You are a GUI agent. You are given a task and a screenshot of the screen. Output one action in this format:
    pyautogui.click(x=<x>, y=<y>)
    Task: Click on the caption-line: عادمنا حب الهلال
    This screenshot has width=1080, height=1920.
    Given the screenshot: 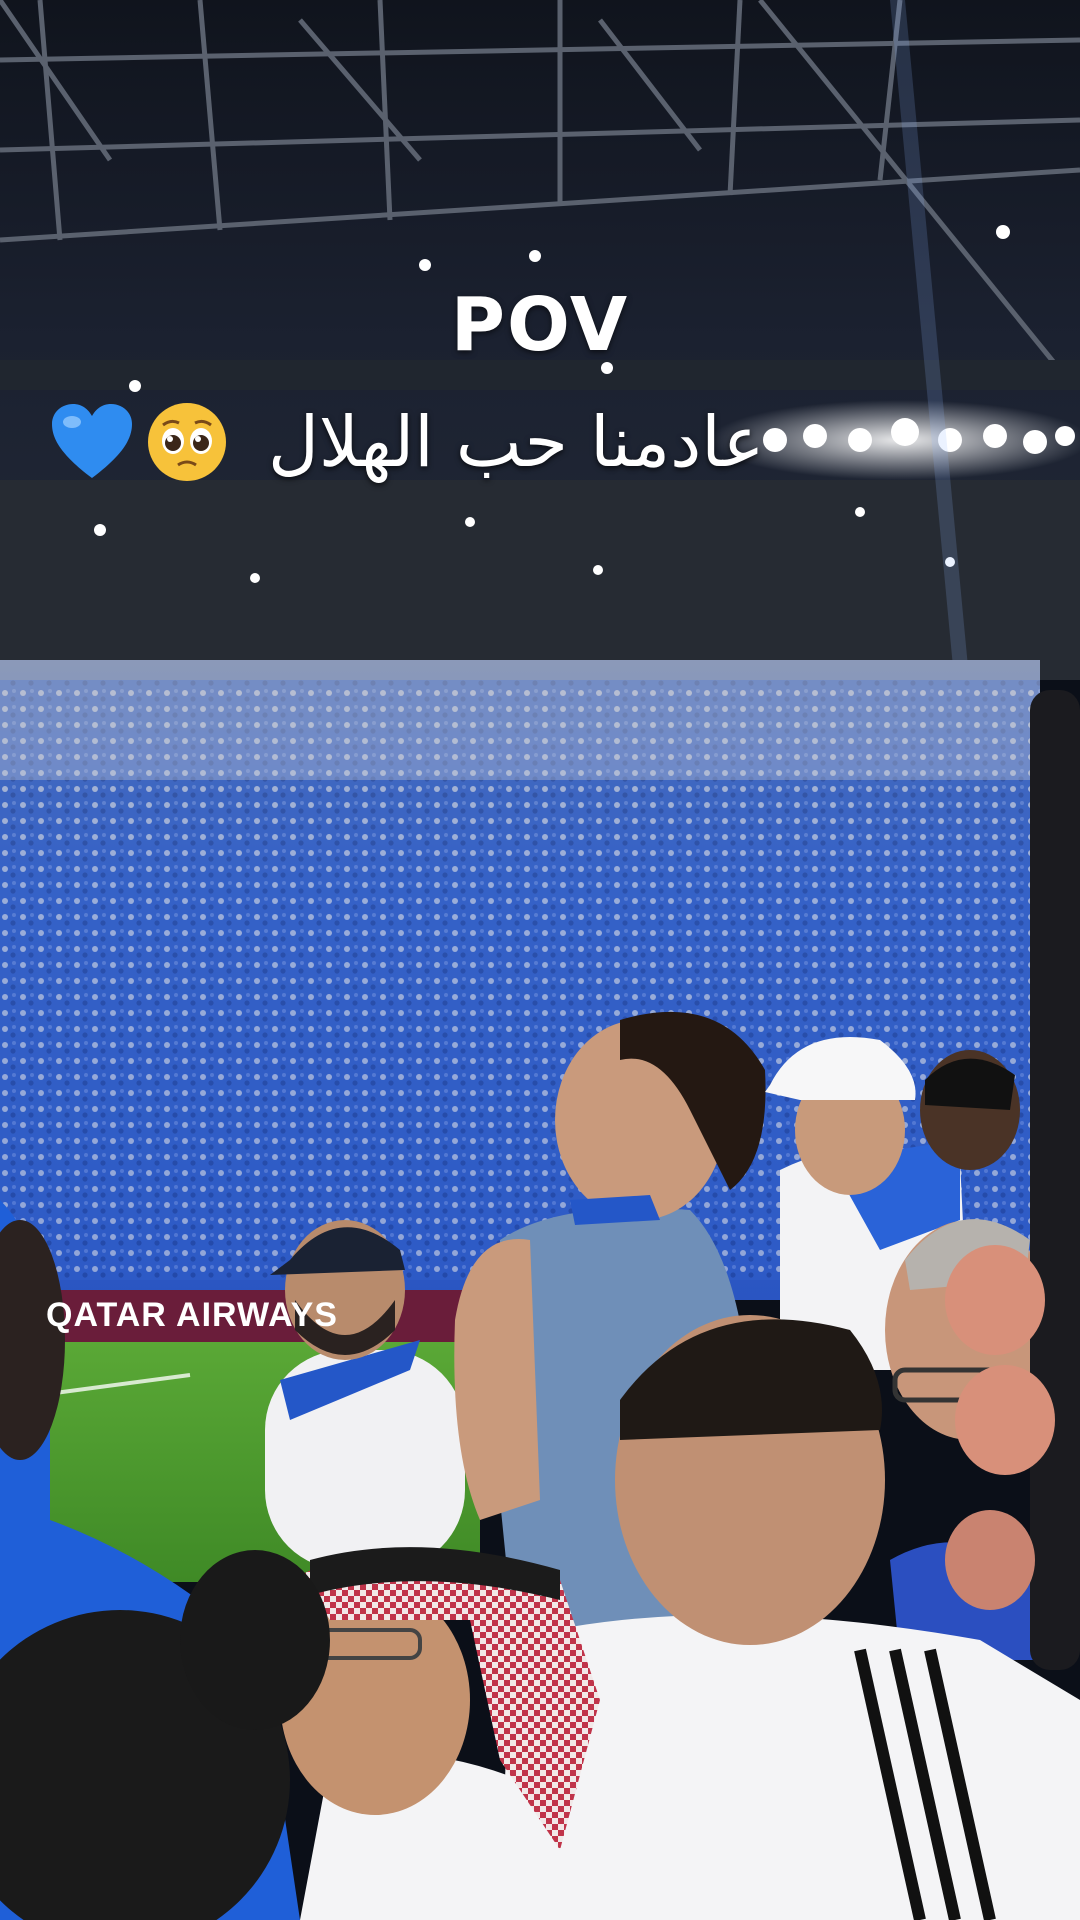 What is the action you would take?
    pyautogui.click(x=540, y=442)
    